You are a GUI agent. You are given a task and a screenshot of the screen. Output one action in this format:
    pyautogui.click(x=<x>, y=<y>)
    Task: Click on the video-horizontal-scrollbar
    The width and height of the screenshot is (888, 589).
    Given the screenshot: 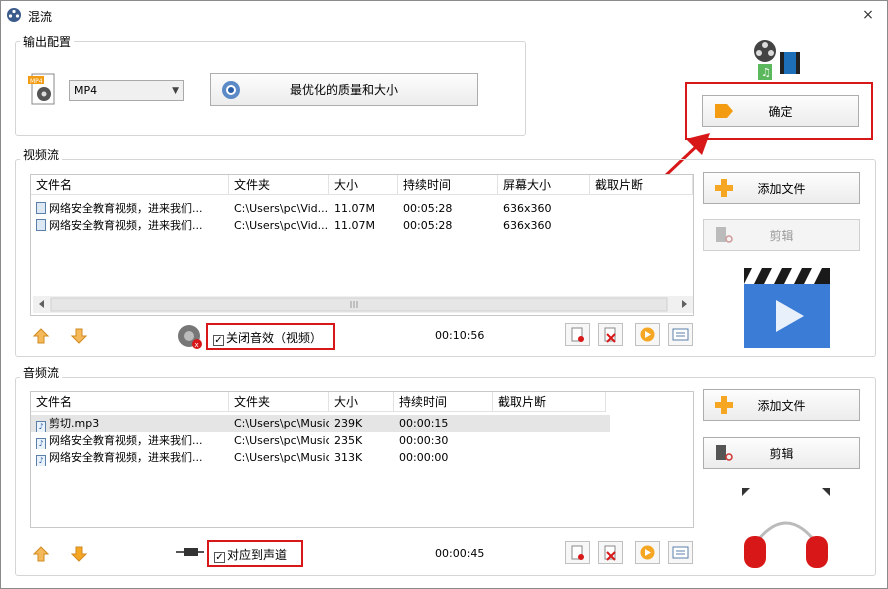 What is the action you would take?
    pyautogui.click(x=363, y=304)
    